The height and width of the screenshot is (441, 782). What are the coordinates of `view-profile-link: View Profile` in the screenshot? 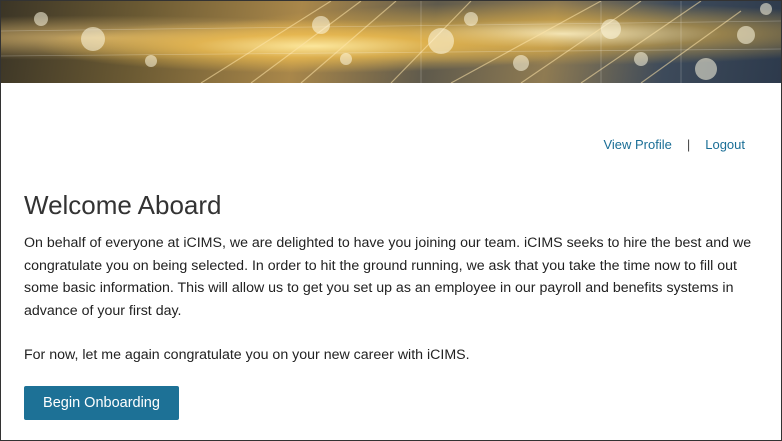 It's located at (637, 144).